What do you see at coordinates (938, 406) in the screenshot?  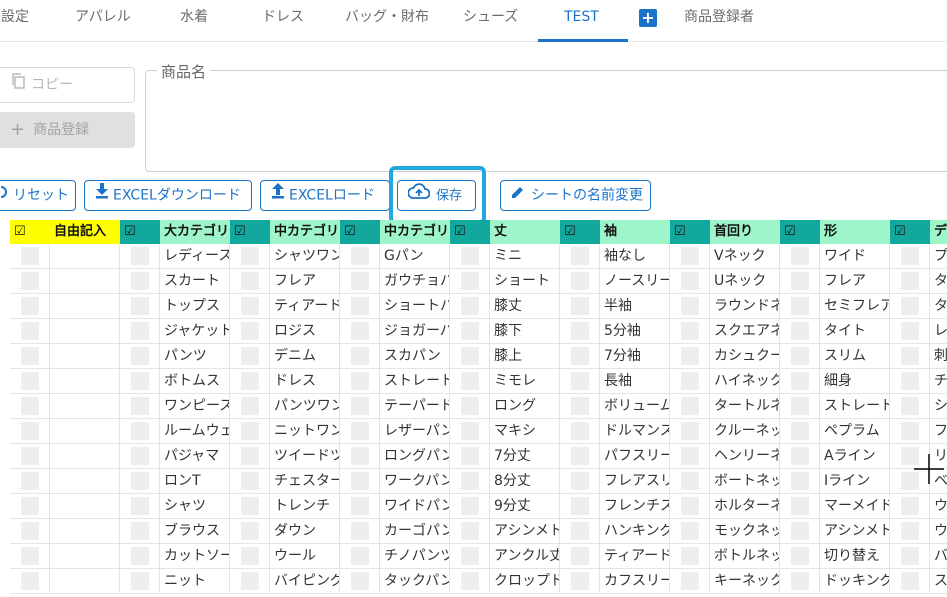 I see `table-cell: シ` at bounding box center [938, 406].